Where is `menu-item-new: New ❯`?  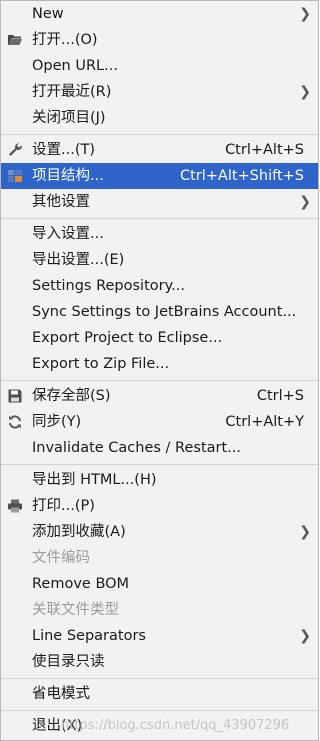
menu-item-new: New ❯ is located at coordinates (159, 14).